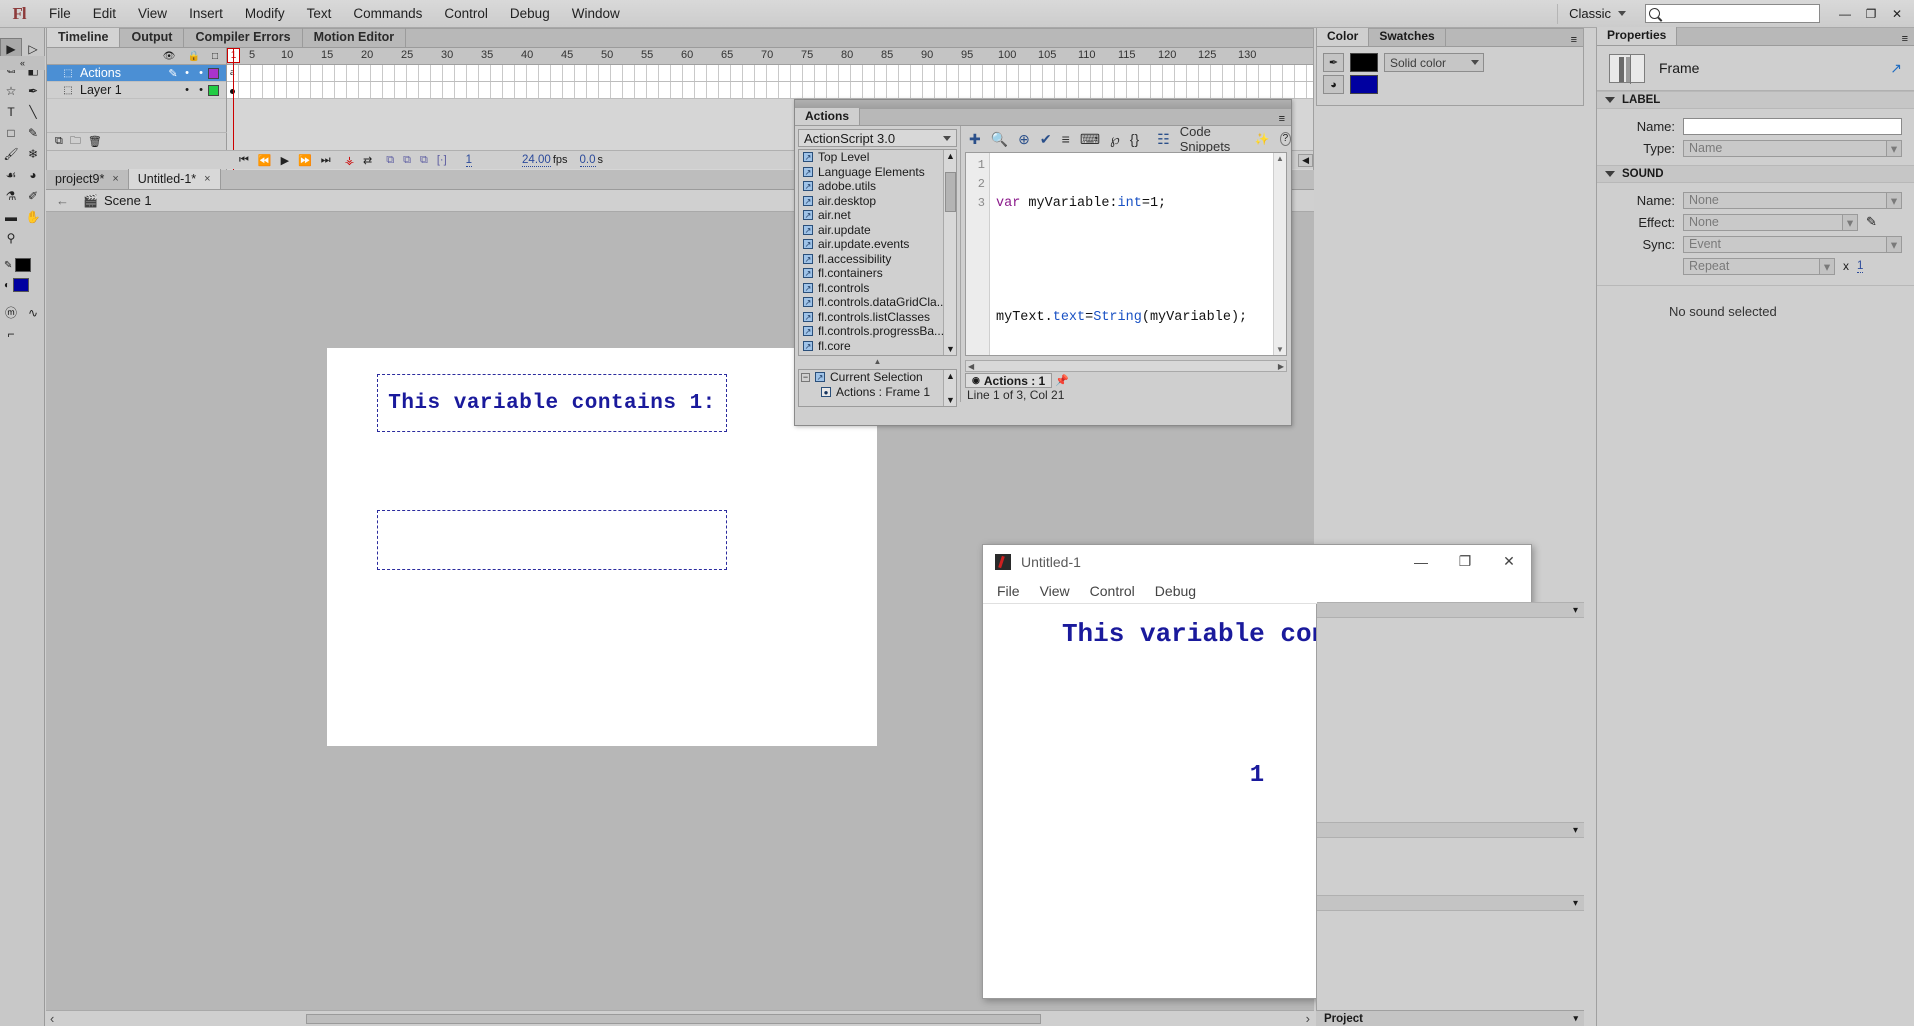  What do you see at coordinates (104, 13) in the screenshot?
I see `menu-edit: Edit` at bounding box center [104, 13].